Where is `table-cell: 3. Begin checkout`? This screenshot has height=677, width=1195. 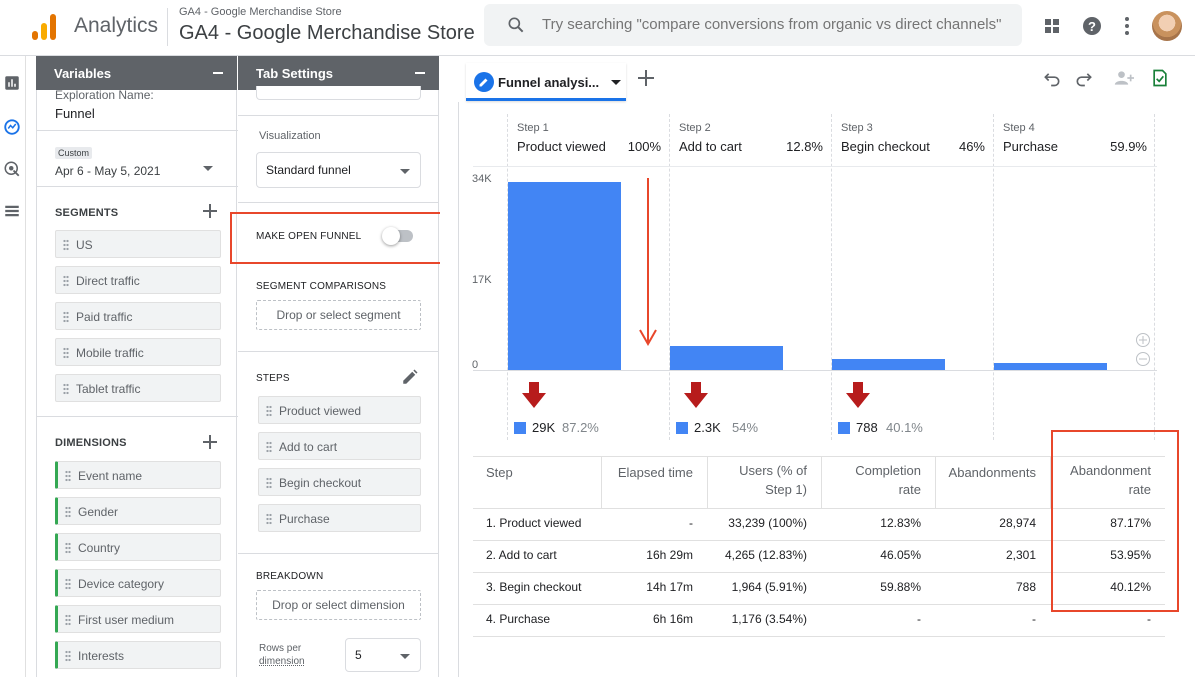
table-cell: 3. Begin checkout is located at coordinates (534, 587).